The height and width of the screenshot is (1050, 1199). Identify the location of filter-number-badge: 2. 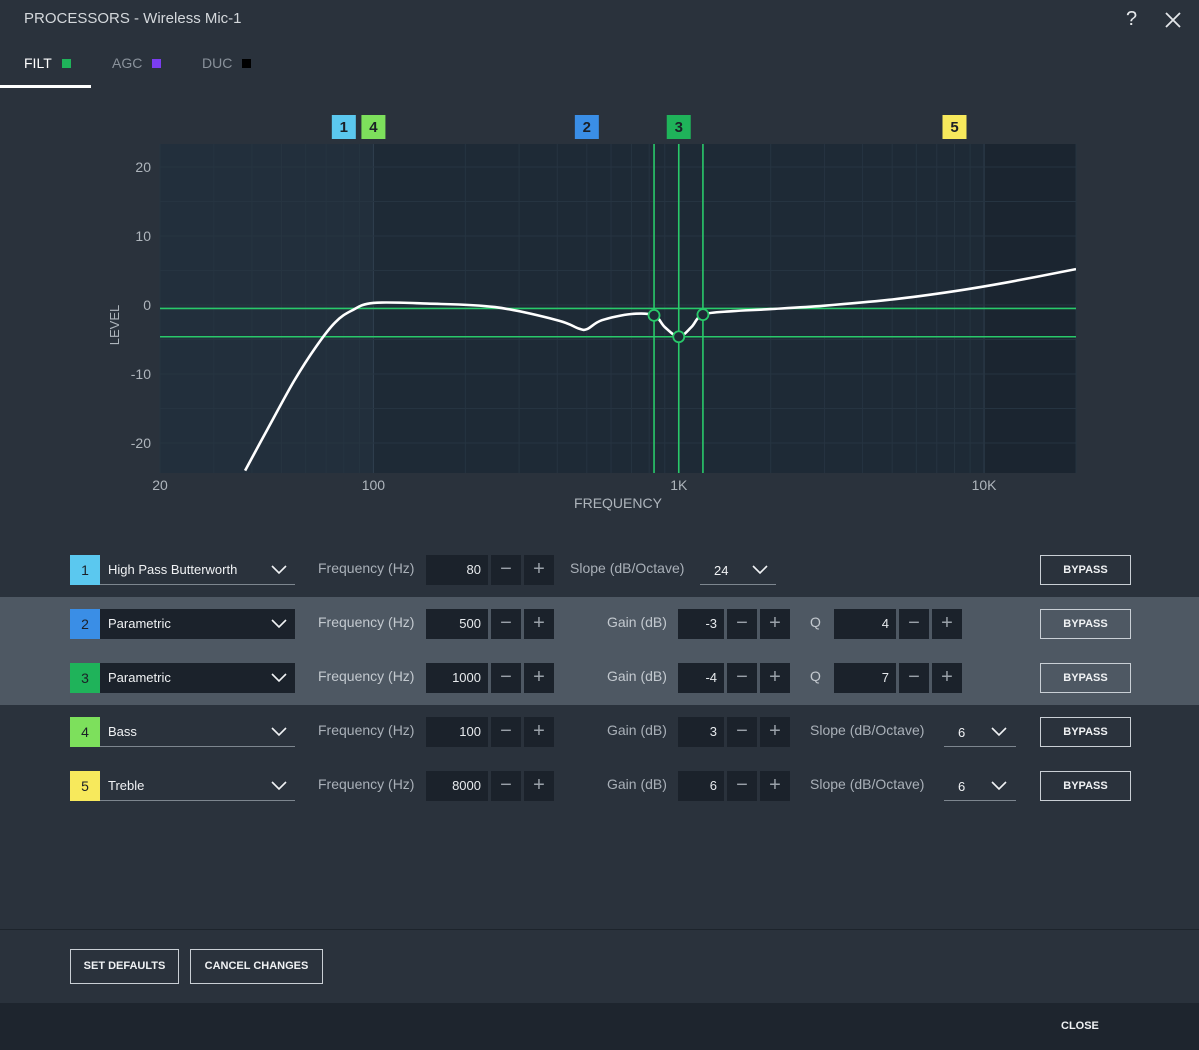
(85, 624).